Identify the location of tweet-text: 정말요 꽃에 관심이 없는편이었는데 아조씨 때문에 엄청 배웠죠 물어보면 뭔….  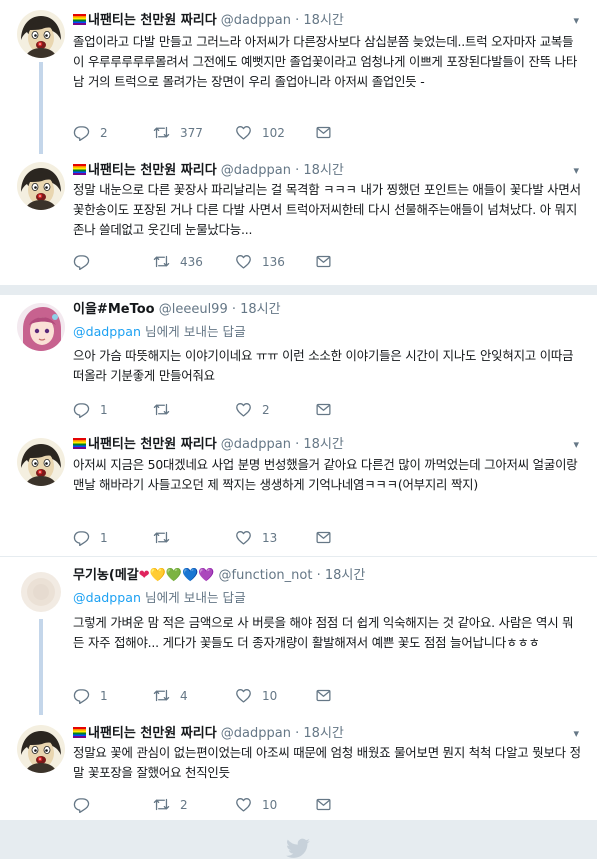
(327, 762).